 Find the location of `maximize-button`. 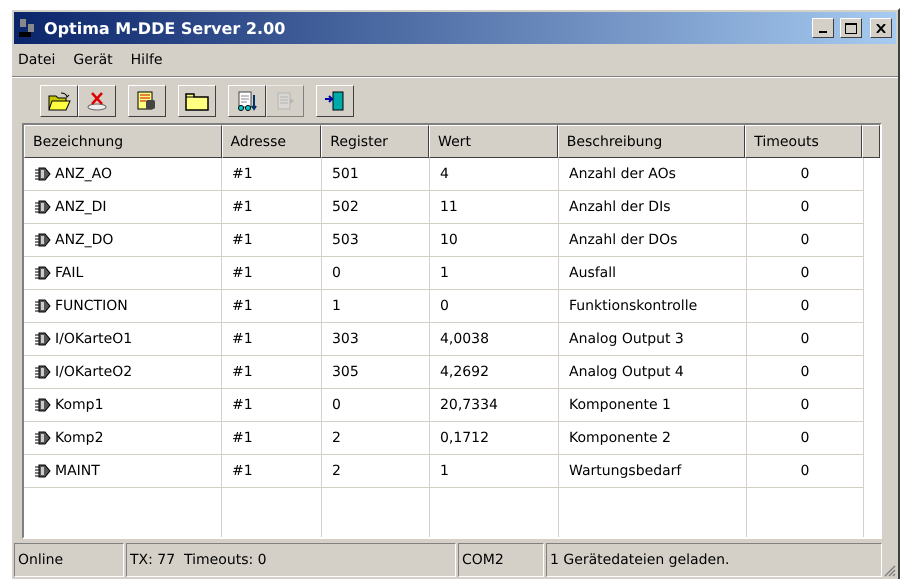

maximize-button is located at coordinates (851, 28).